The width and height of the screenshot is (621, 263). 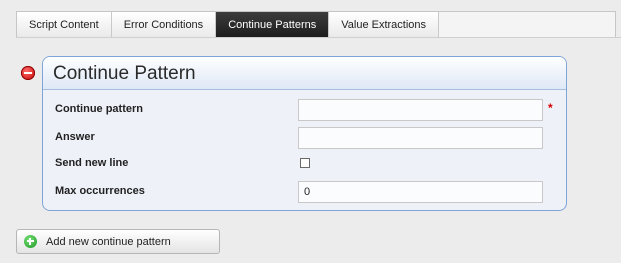 I want to click on tab-script-content: Script Content, so click(x=64, y=25).